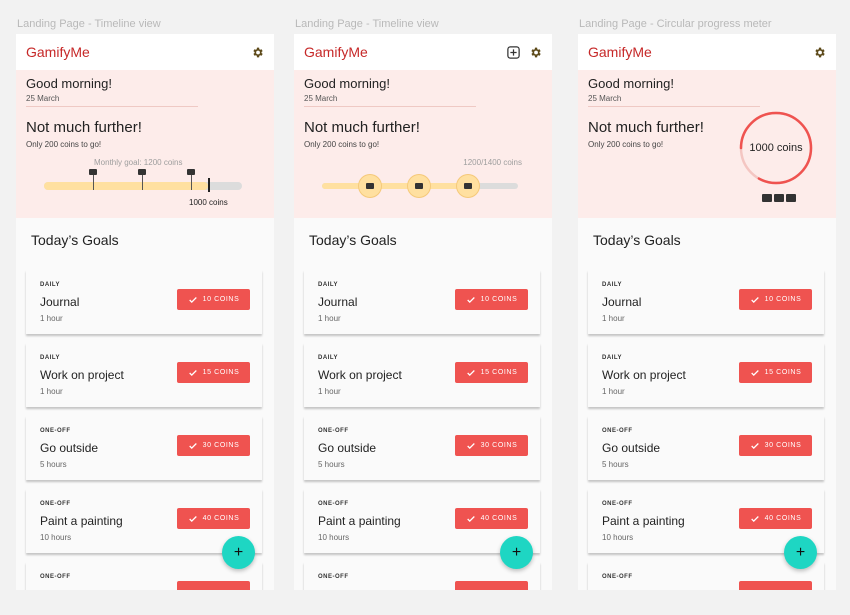 The image size is (850, 615). I want to click on app-title: GamifyMe, so click(620, 52).